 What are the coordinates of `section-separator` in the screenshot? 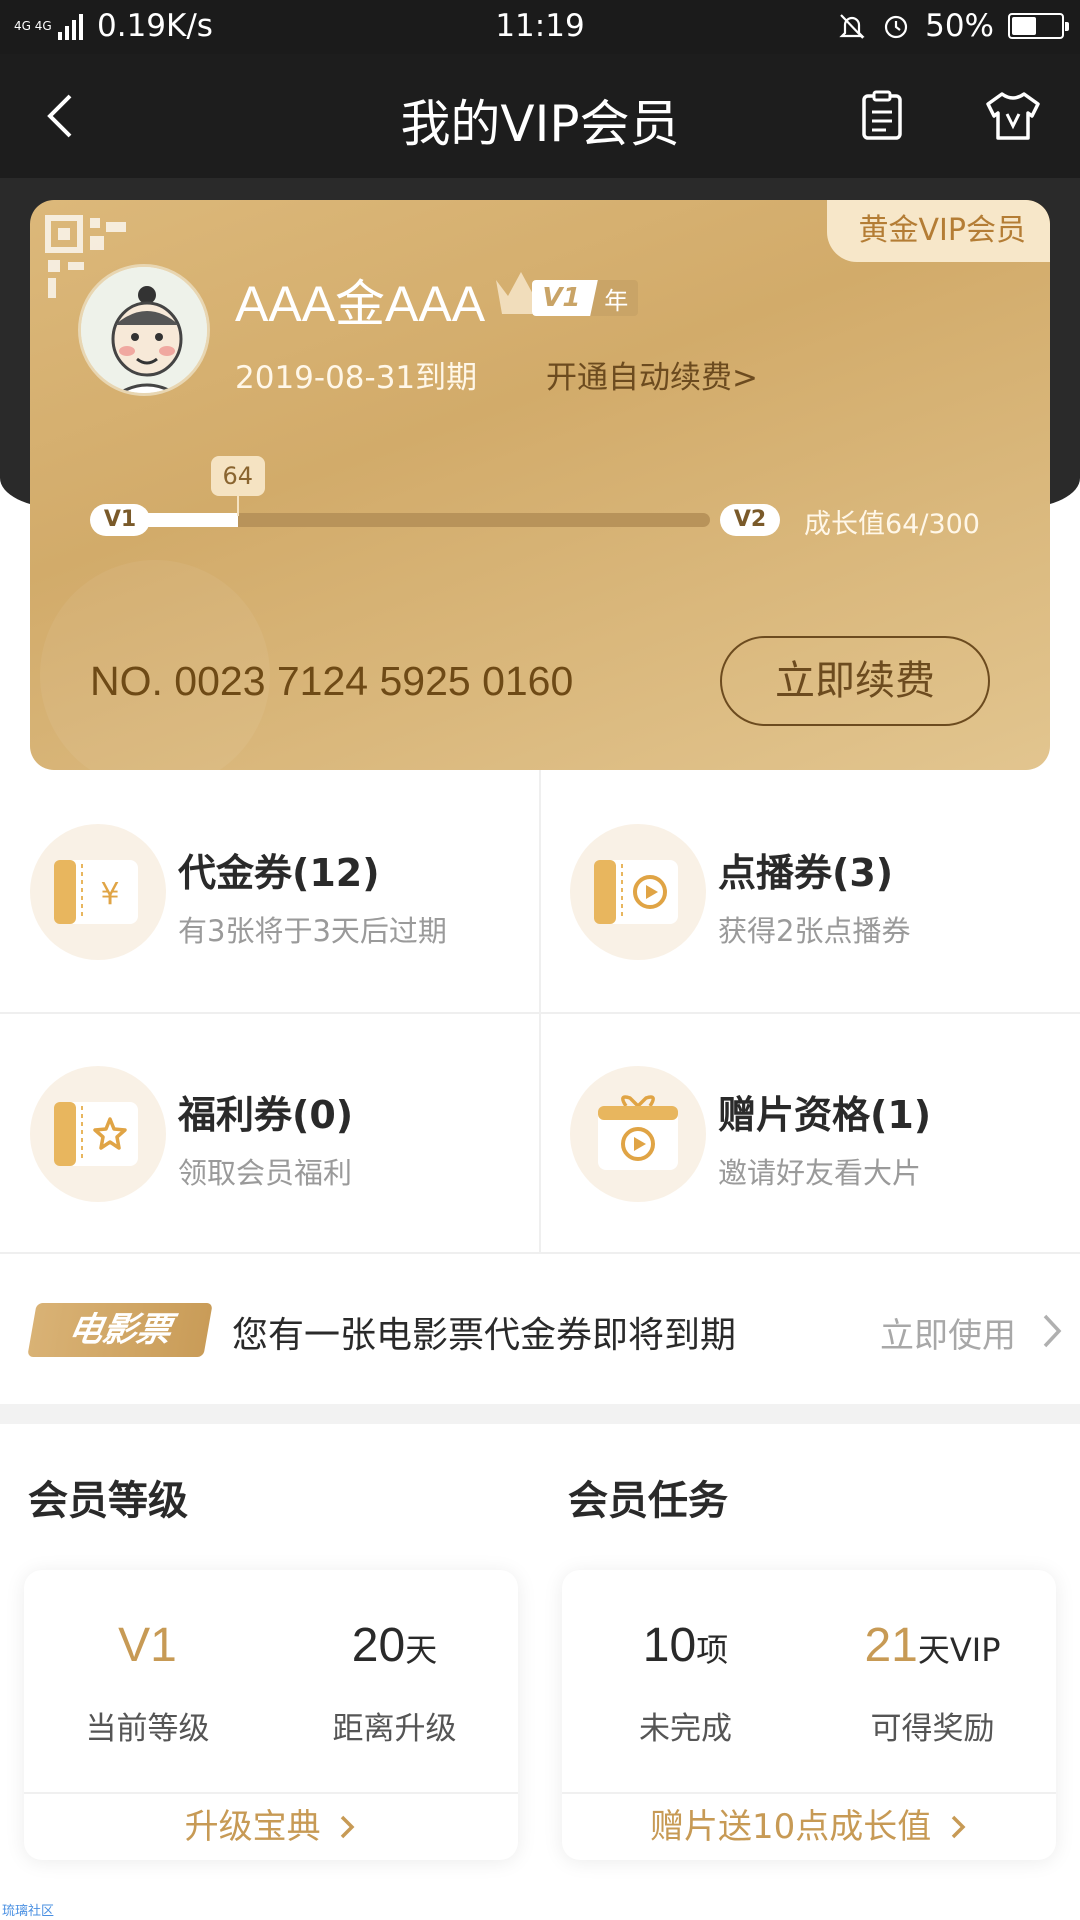 It's located at (540, 1414).